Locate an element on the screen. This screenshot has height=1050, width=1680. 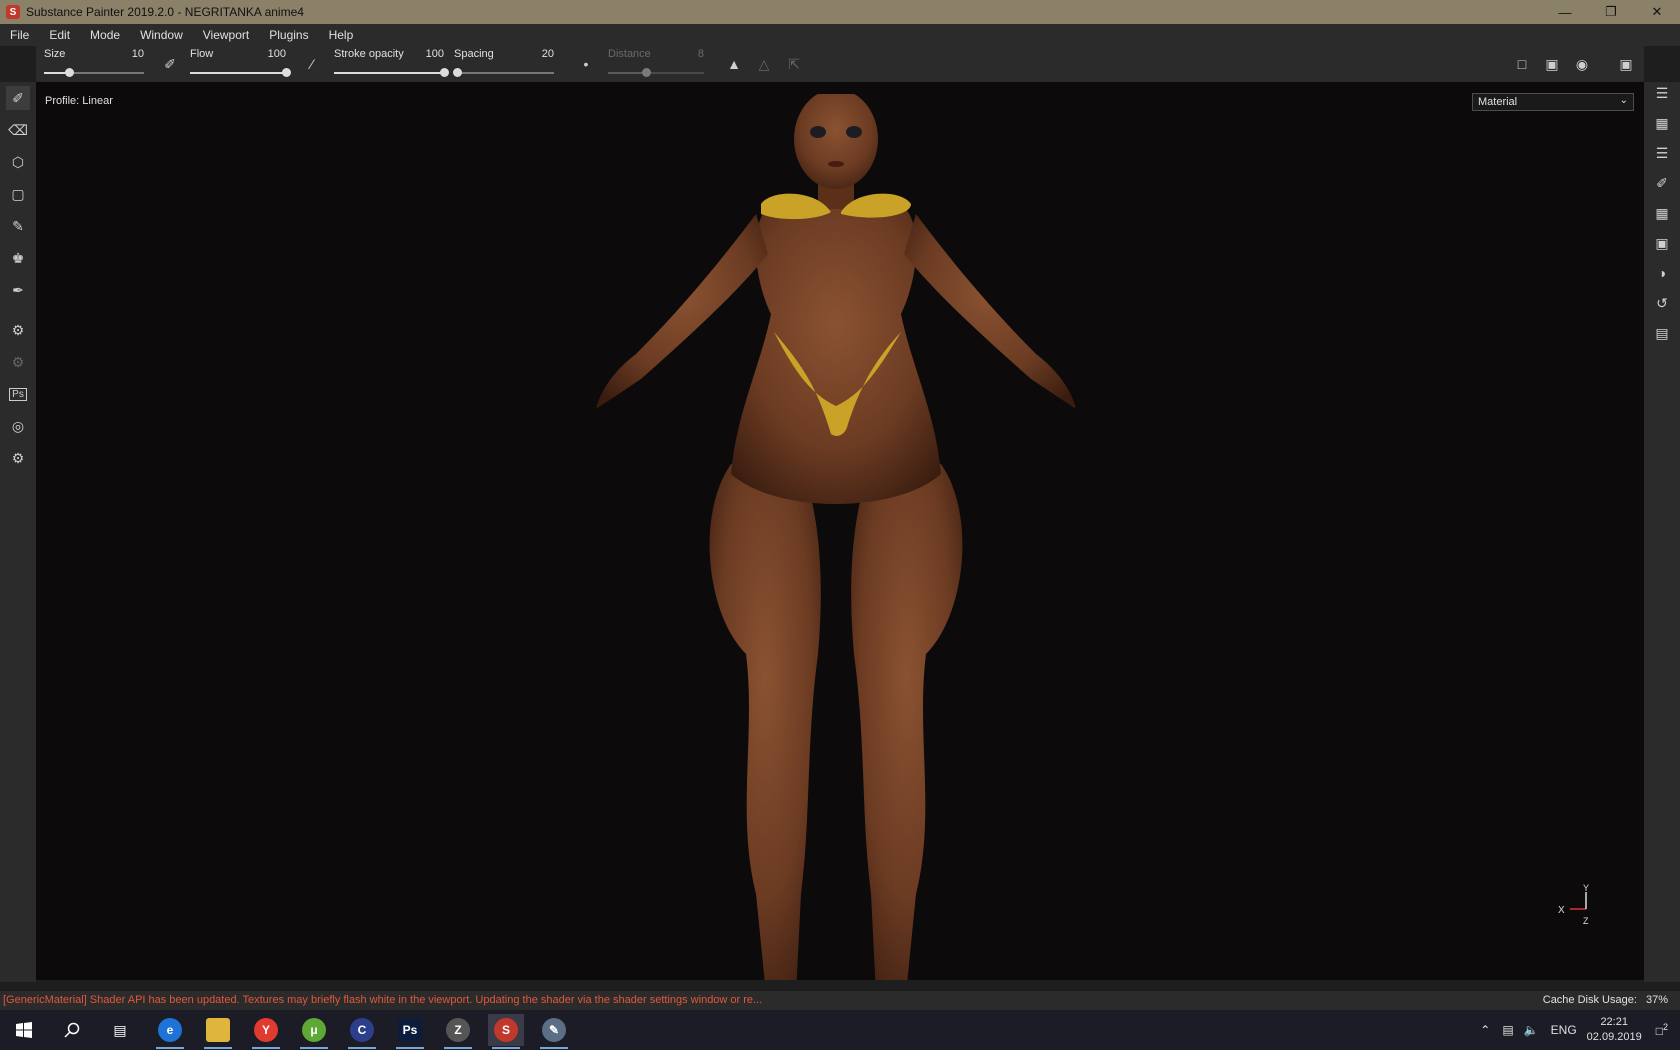
spacing-value: 20 is located at coordinates (547, 54).